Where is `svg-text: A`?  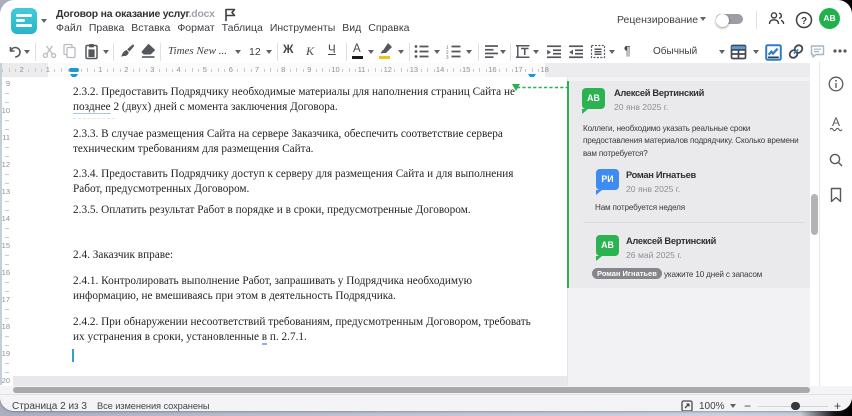
svg-text: A is located at coordinates (836, 122).